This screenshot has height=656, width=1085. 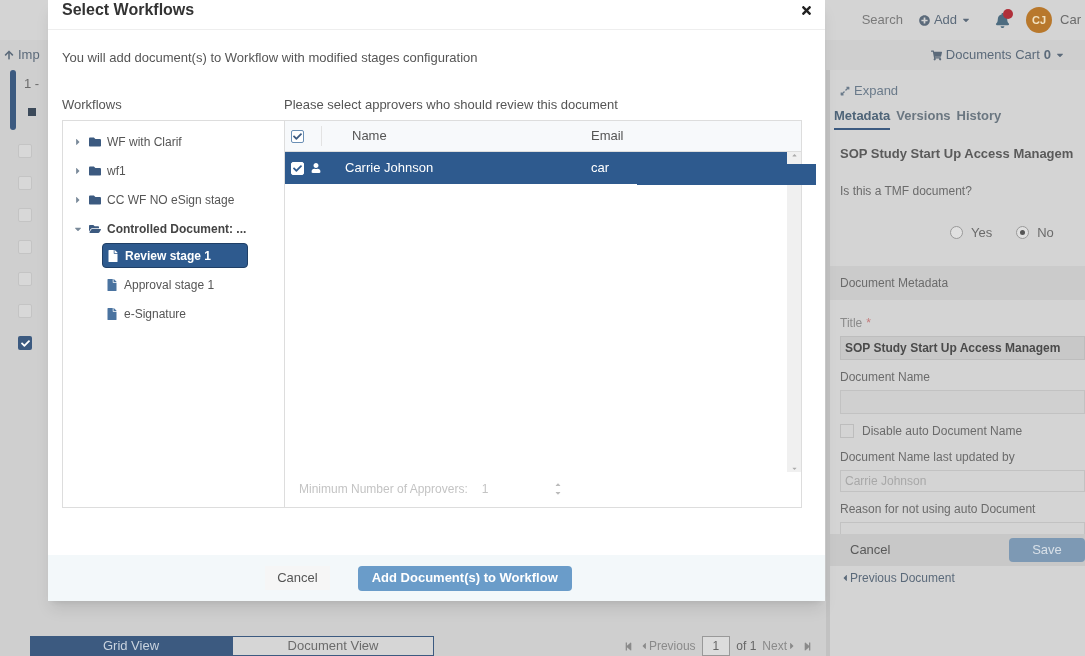 I want to click on stage-item: Review stage 1, so click(x=175, y=255).